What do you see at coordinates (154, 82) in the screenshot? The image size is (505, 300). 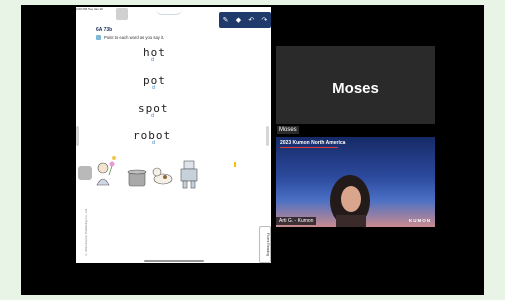 I see `word-item: pot d` at bounding box center [154, 82].